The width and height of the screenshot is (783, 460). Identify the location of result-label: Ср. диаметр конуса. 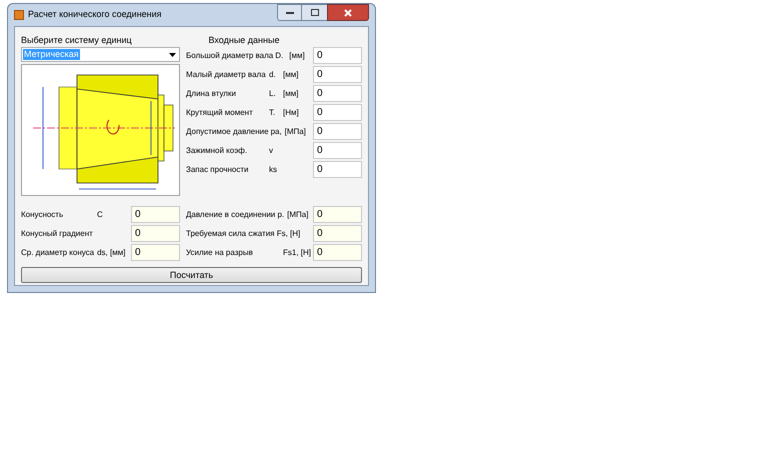
(58, 252).